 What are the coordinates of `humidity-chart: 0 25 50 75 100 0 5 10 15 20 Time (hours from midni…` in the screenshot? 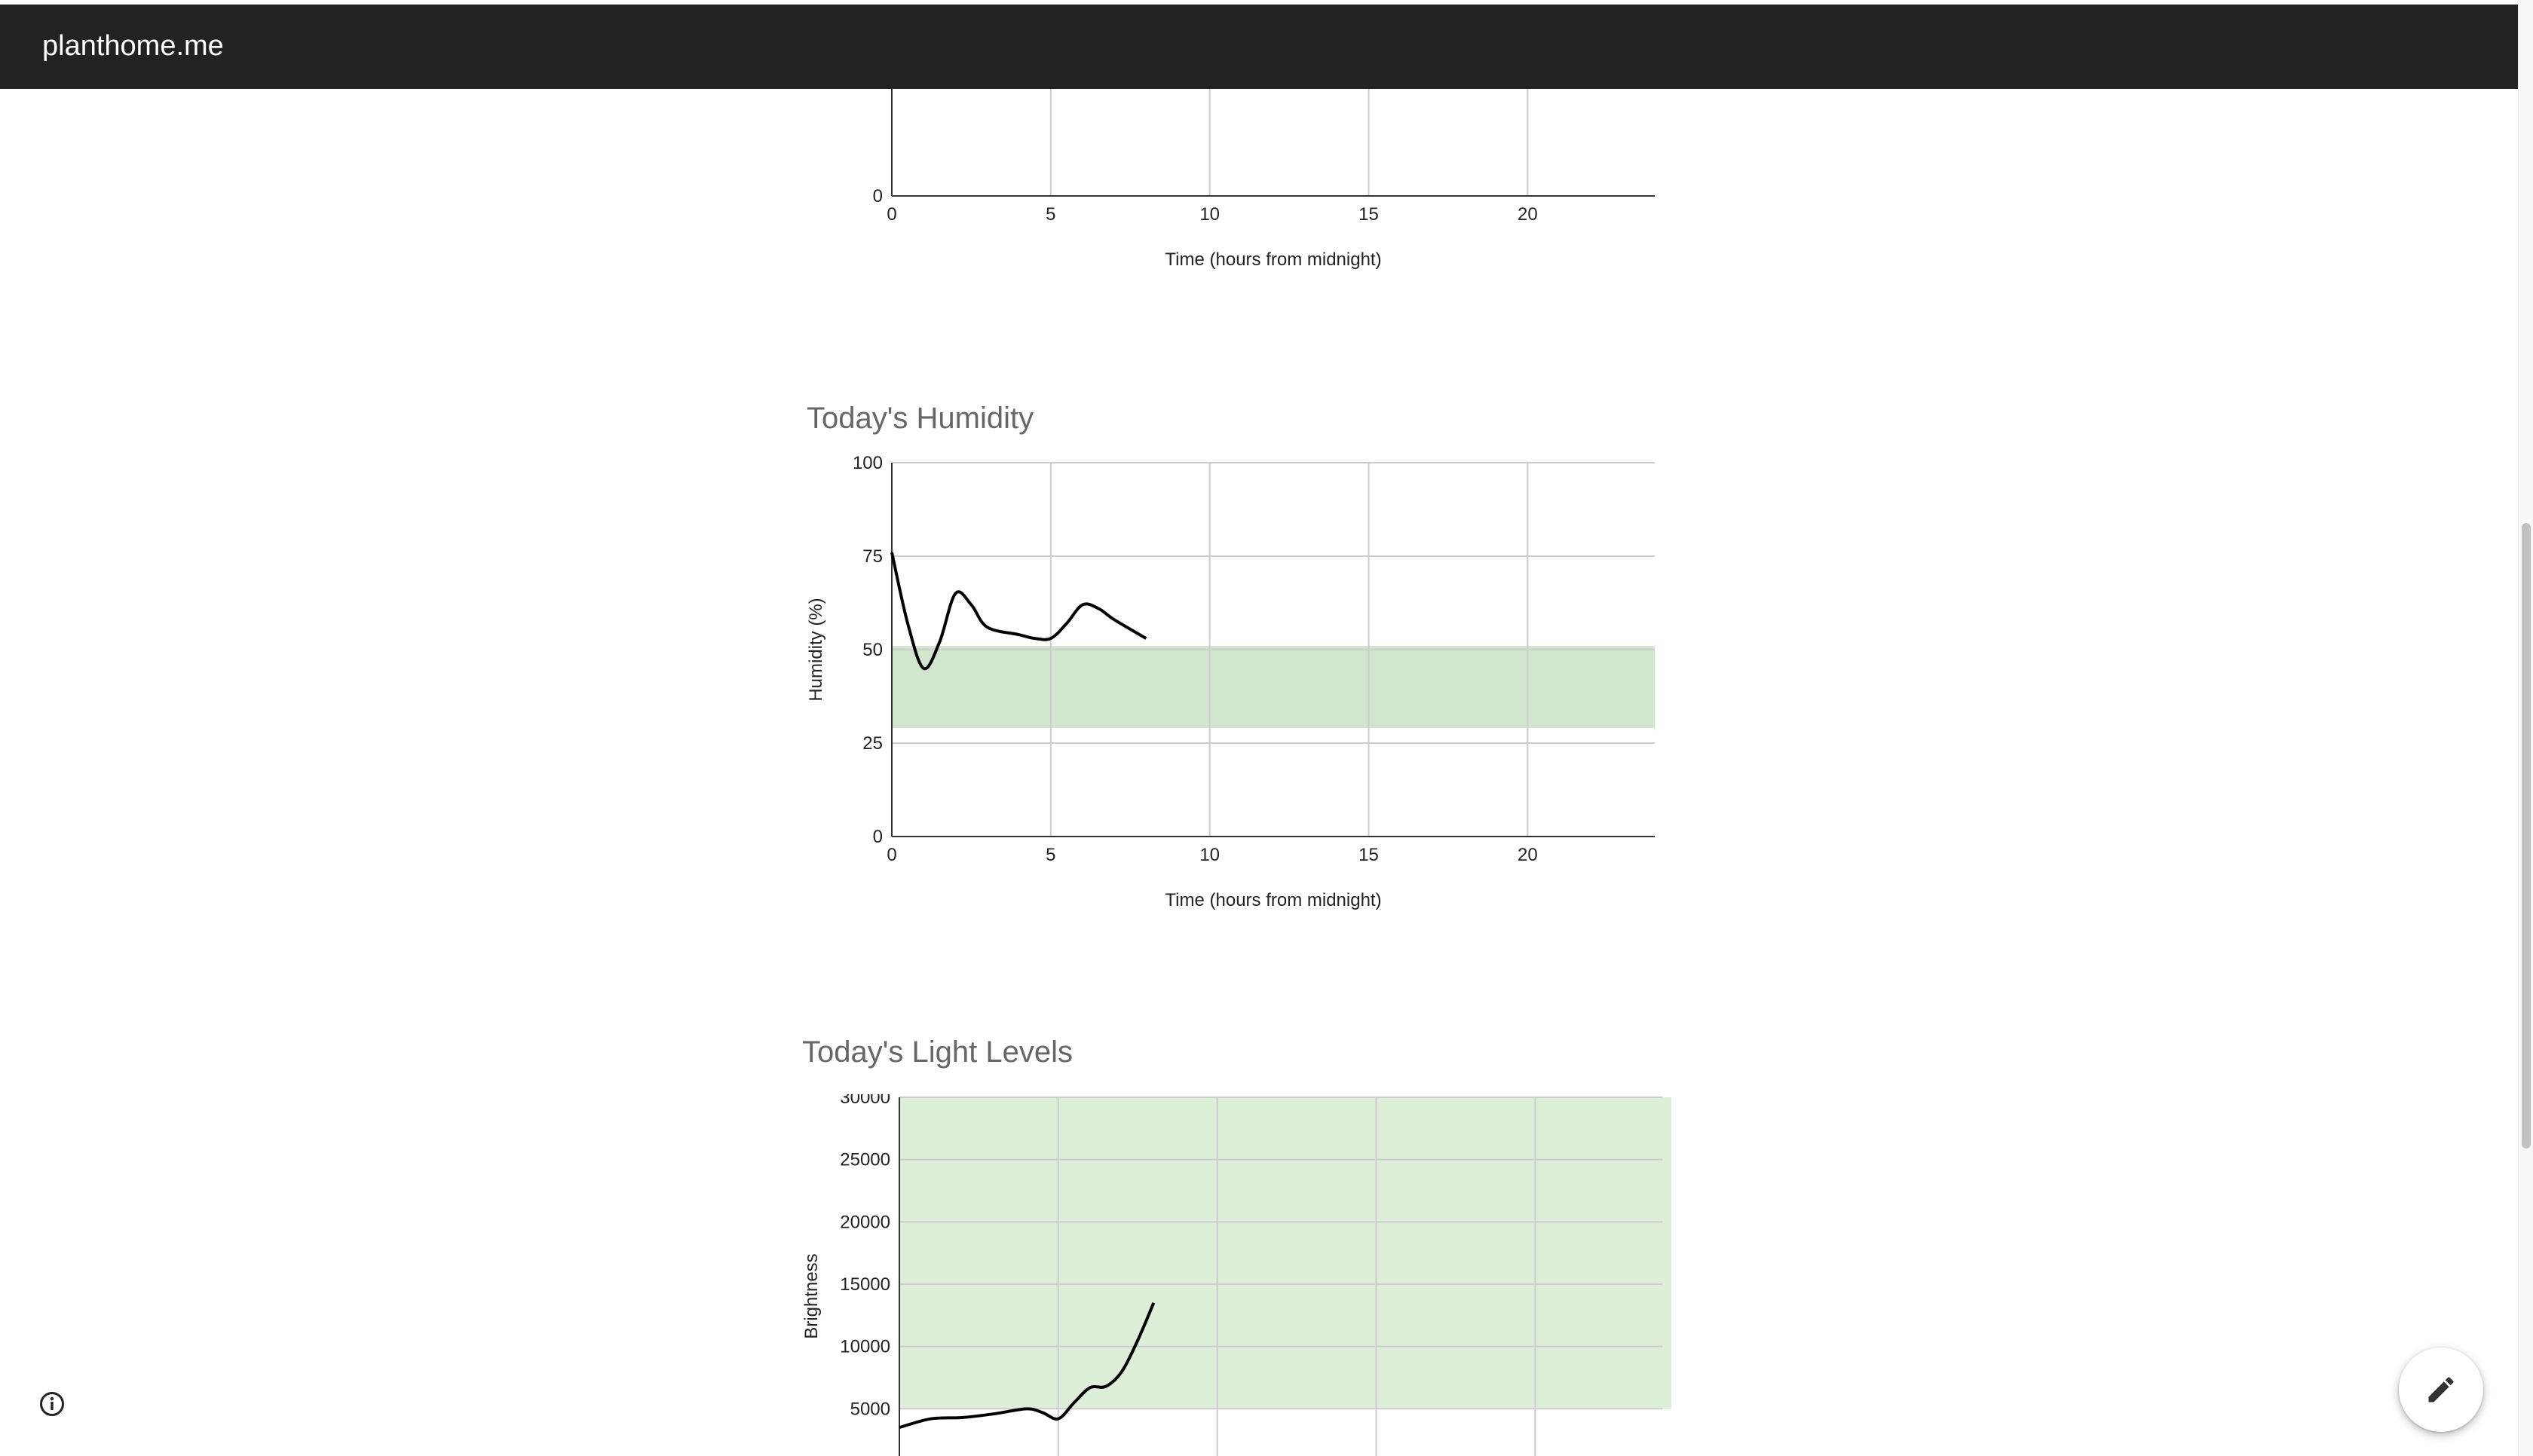 It's located at (1230, 681).